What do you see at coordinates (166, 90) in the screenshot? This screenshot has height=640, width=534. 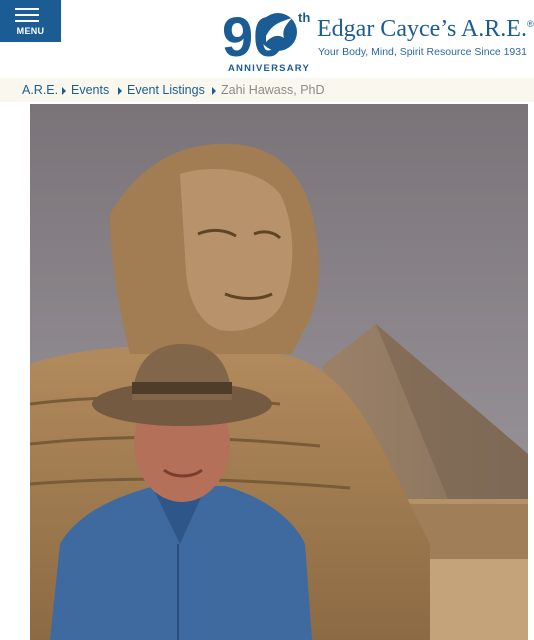 I see `breadcrumb-item-event-listings: Event Listings` at bounding box center [166, 90].